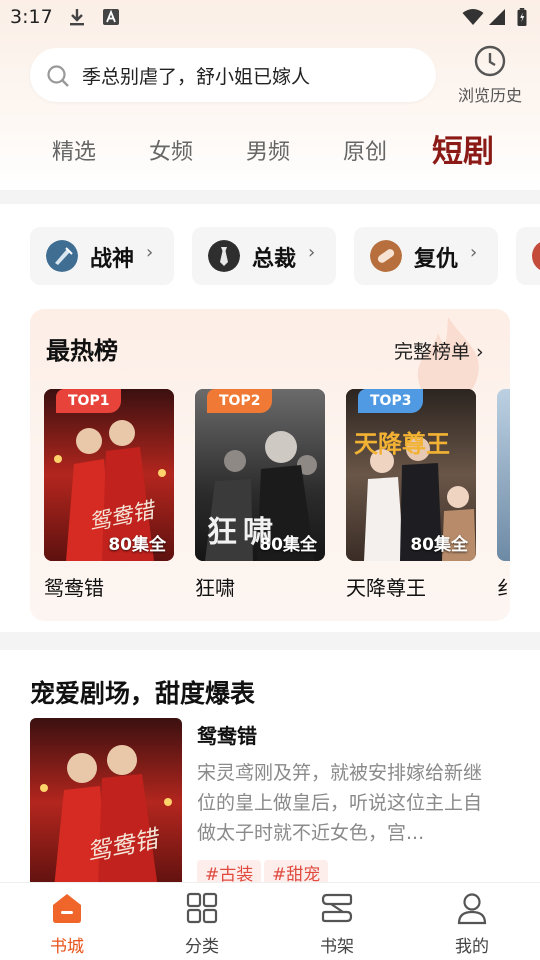 The image size is (540, 960). I want to click on notification-a-icon, so click(111, 17).